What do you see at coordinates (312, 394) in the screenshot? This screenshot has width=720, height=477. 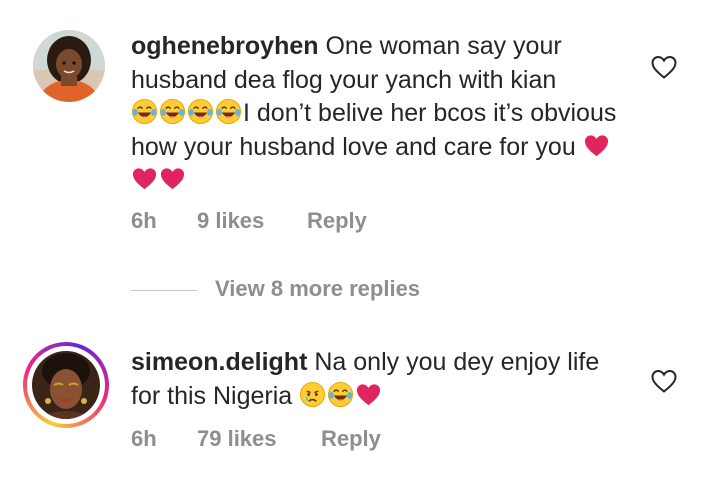 I see `crying-face-icon` at bounding box center [312, 394].